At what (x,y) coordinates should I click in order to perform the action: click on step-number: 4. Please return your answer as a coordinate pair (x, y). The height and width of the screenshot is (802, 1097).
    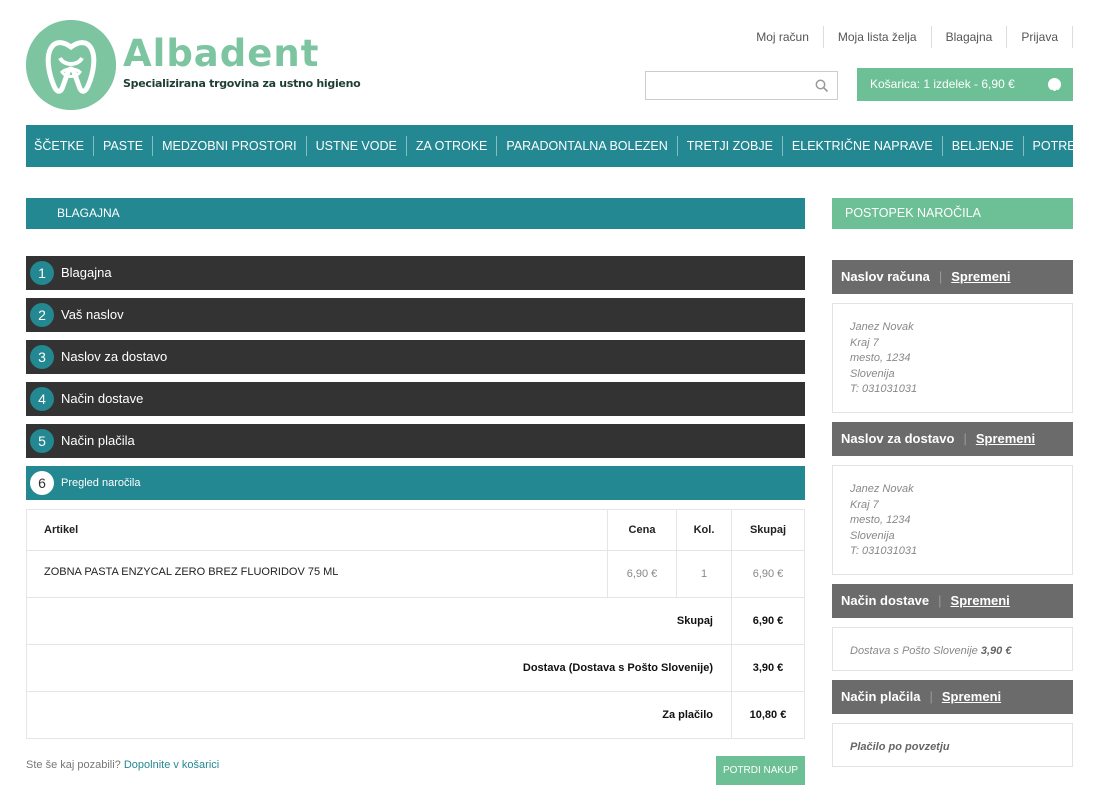
    Looking at the image, I should click on (42, 399).